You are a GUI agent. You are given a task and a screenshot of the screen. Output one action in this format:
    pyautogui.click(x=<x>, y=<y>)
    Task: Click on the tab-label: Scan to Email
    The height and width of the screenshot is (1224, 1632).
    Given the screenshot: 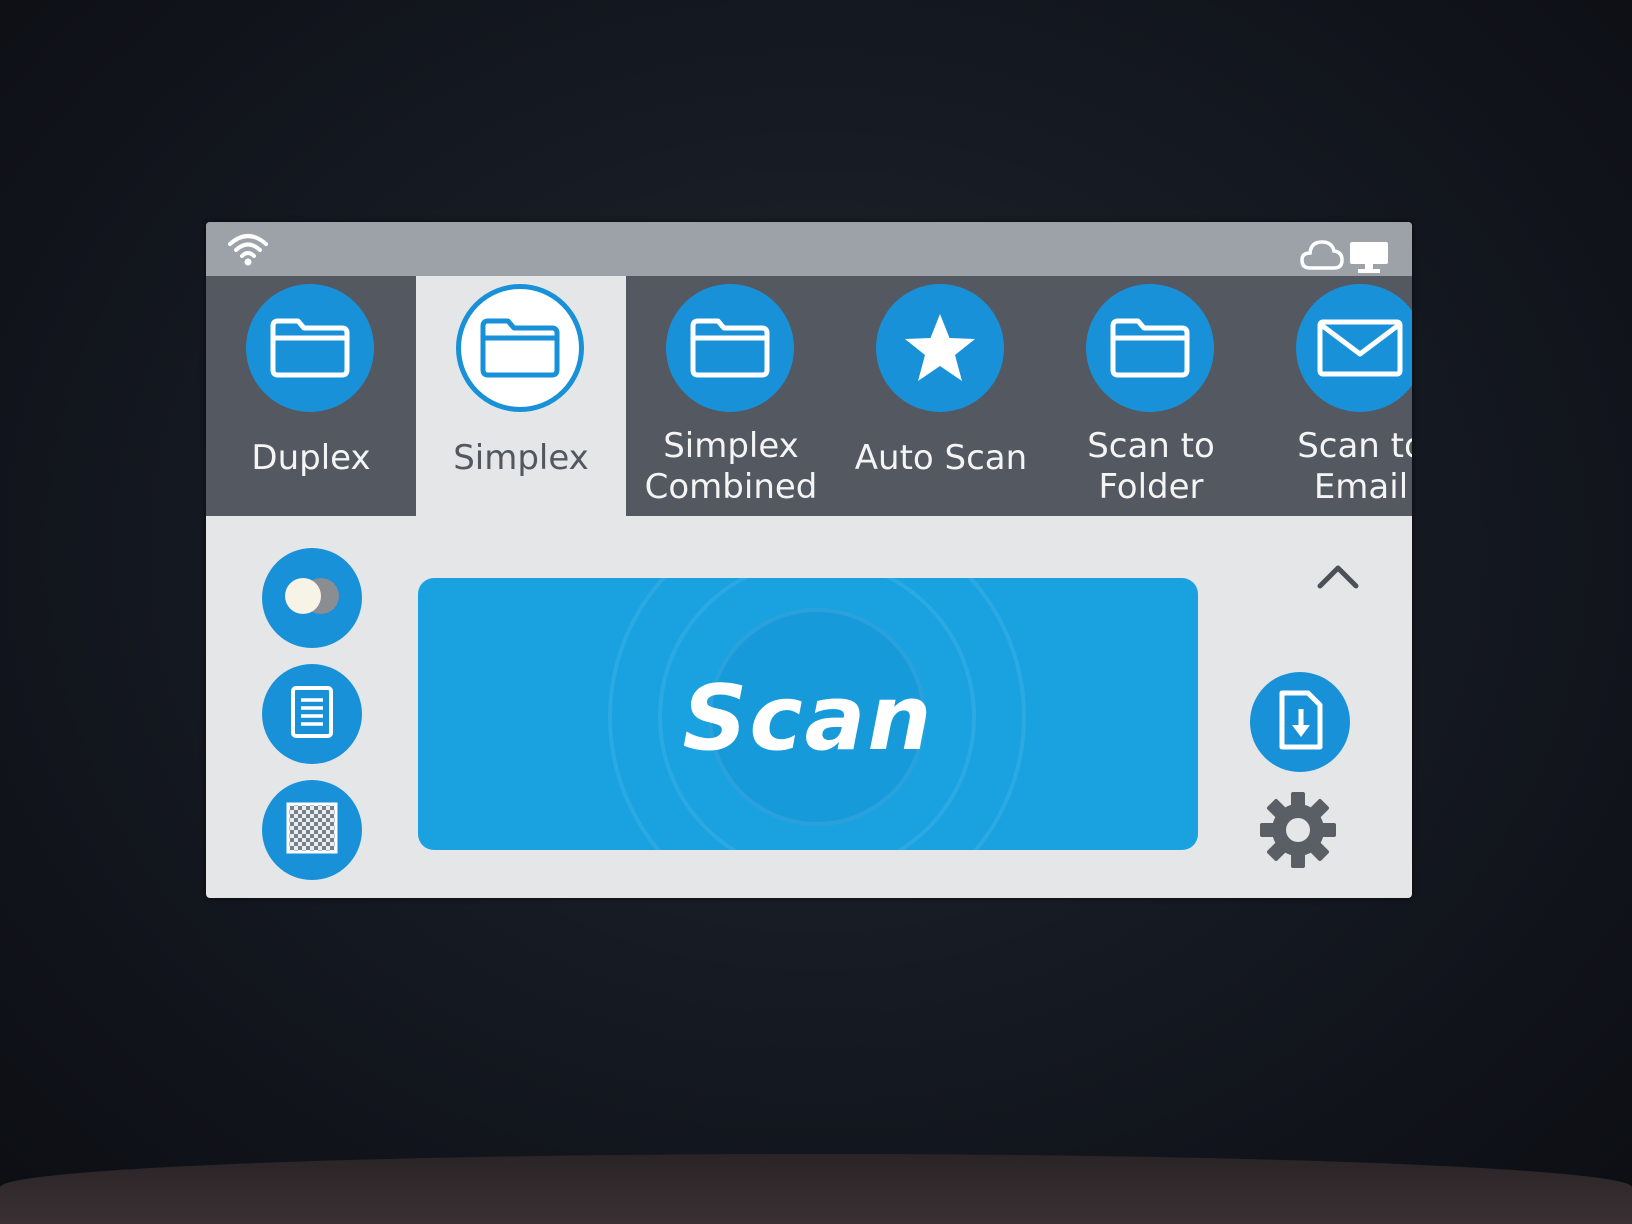 What is the action you would take?
    pyautogui.click(x=1354, y=466)
    